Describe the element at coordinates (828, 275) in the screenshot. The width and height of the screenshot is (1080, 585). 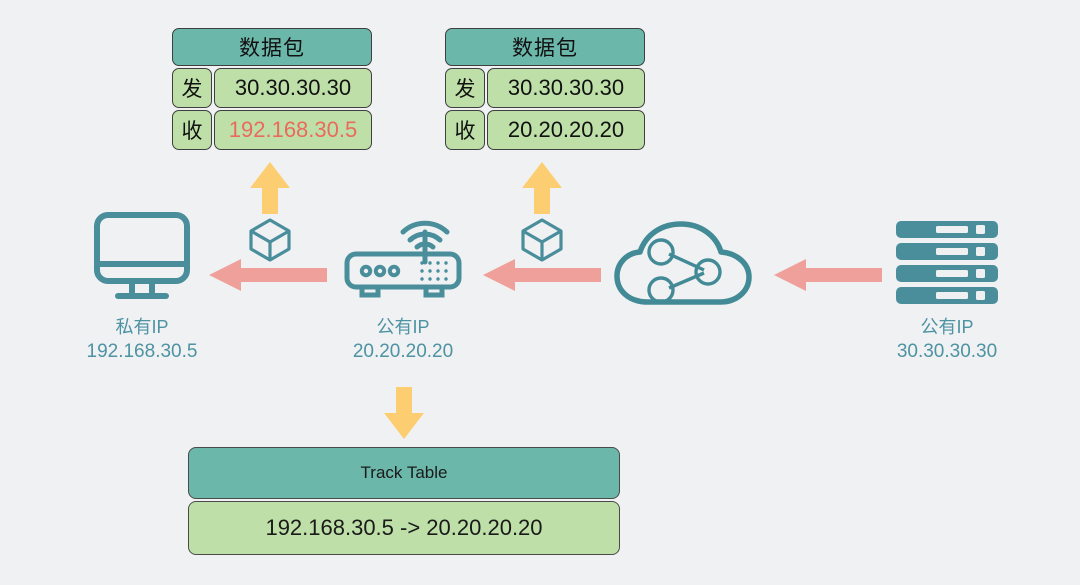
I see `arrow-server-to-cloud` at that location.